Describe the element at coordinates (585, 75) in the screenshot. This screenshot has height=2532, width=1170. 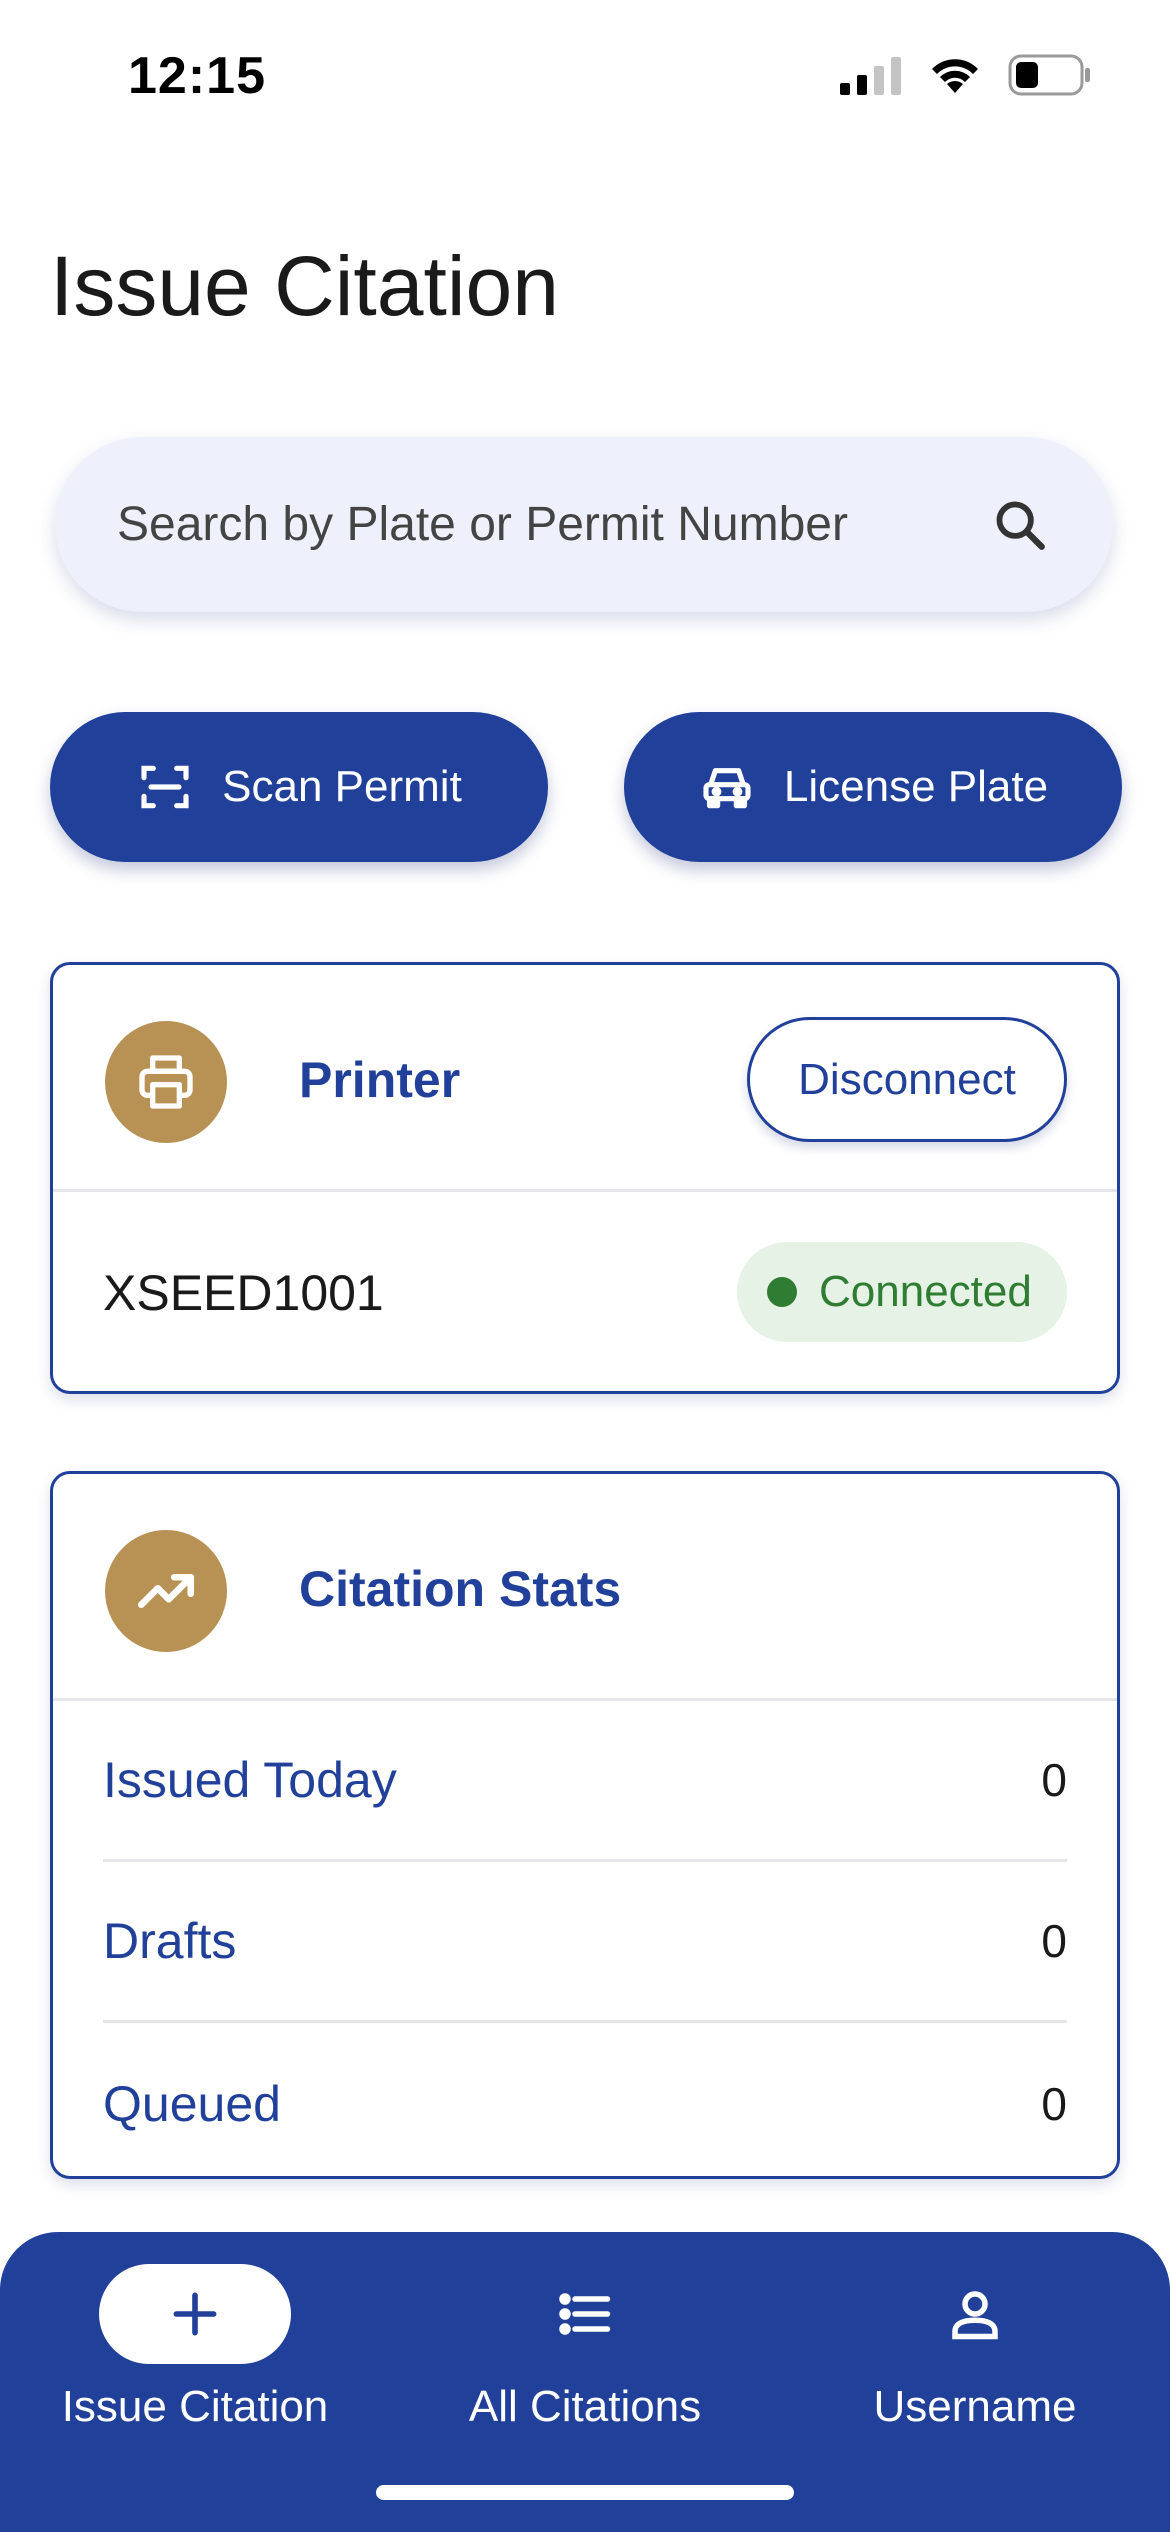
I see `status-bar: 12:15` at that location.